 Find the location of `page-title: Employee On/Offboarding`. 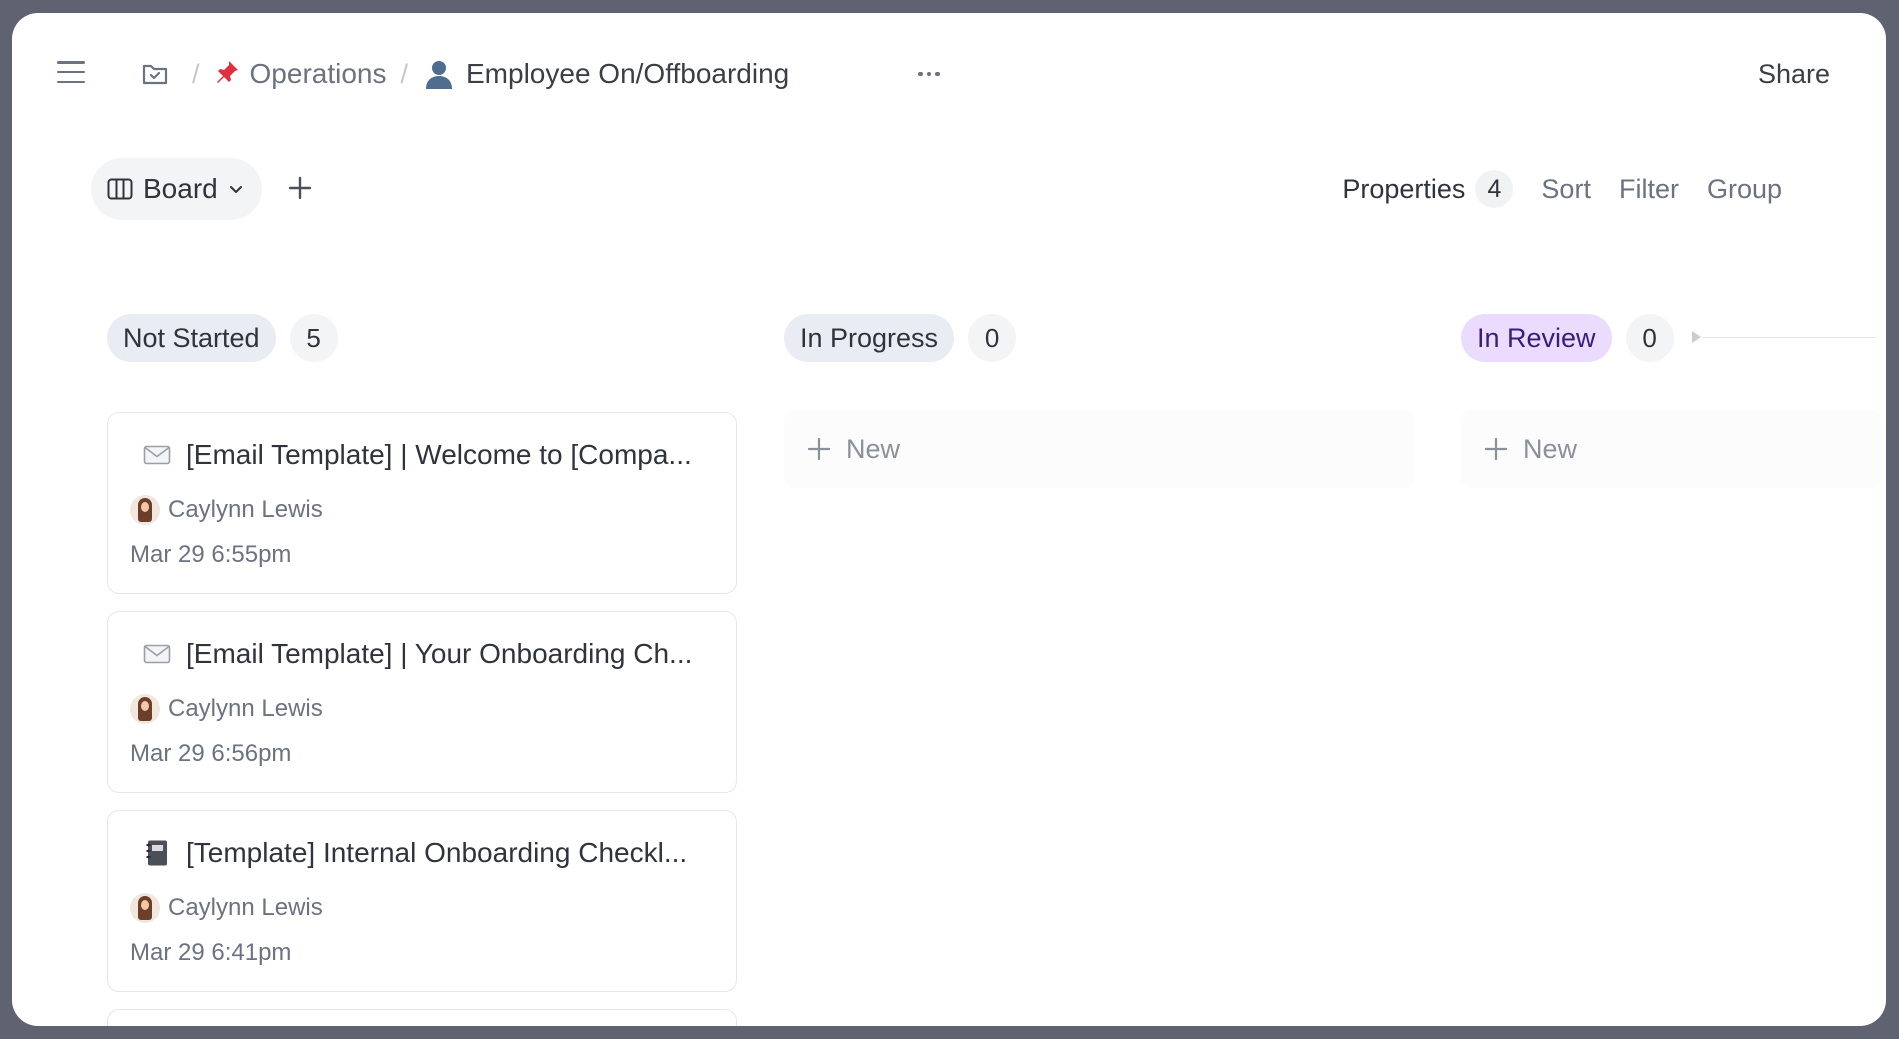

page-title: Employee On/Offboarding is located at coordinates (628, 73).